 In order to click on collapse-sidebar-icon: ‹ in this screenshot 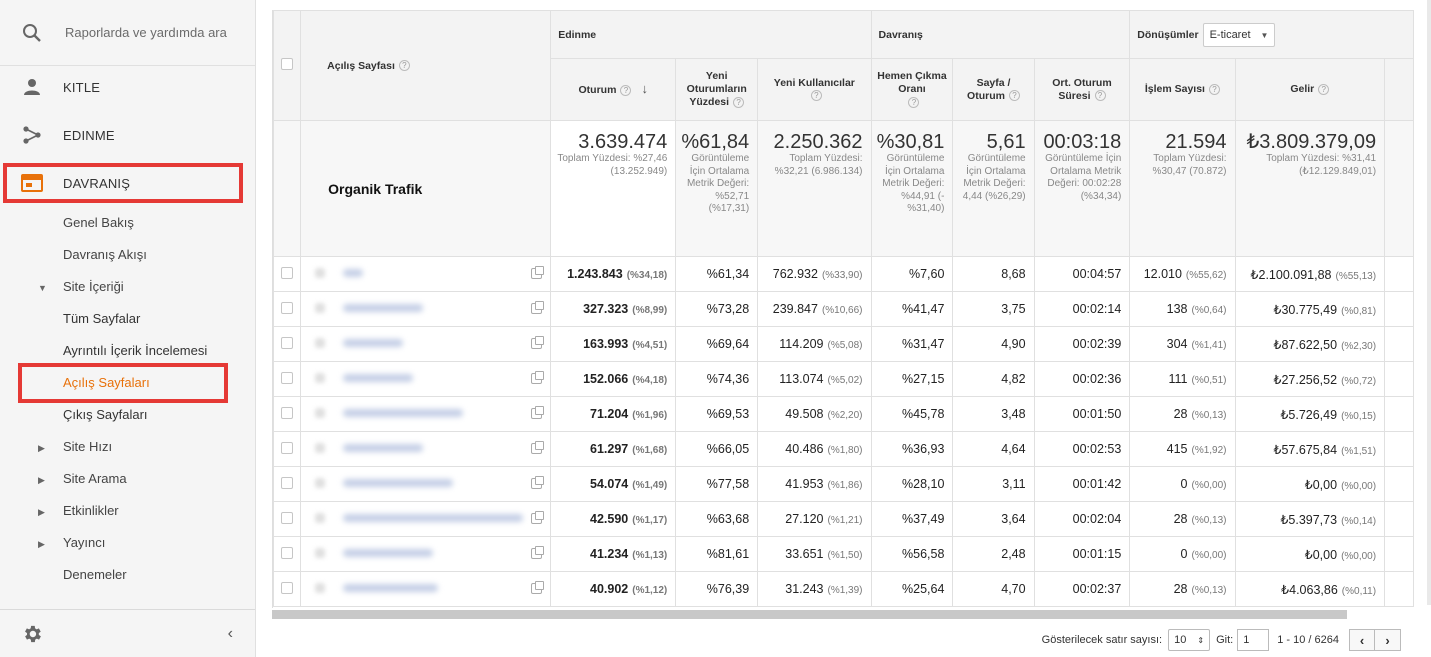, I will do `click(230, 634)`.